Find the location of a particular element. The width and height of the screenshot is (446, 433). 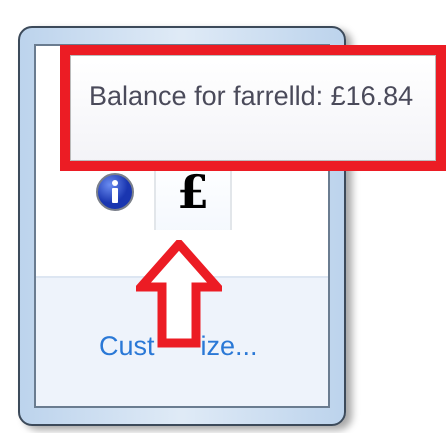

info-icon is located at coordinates (115, 192).